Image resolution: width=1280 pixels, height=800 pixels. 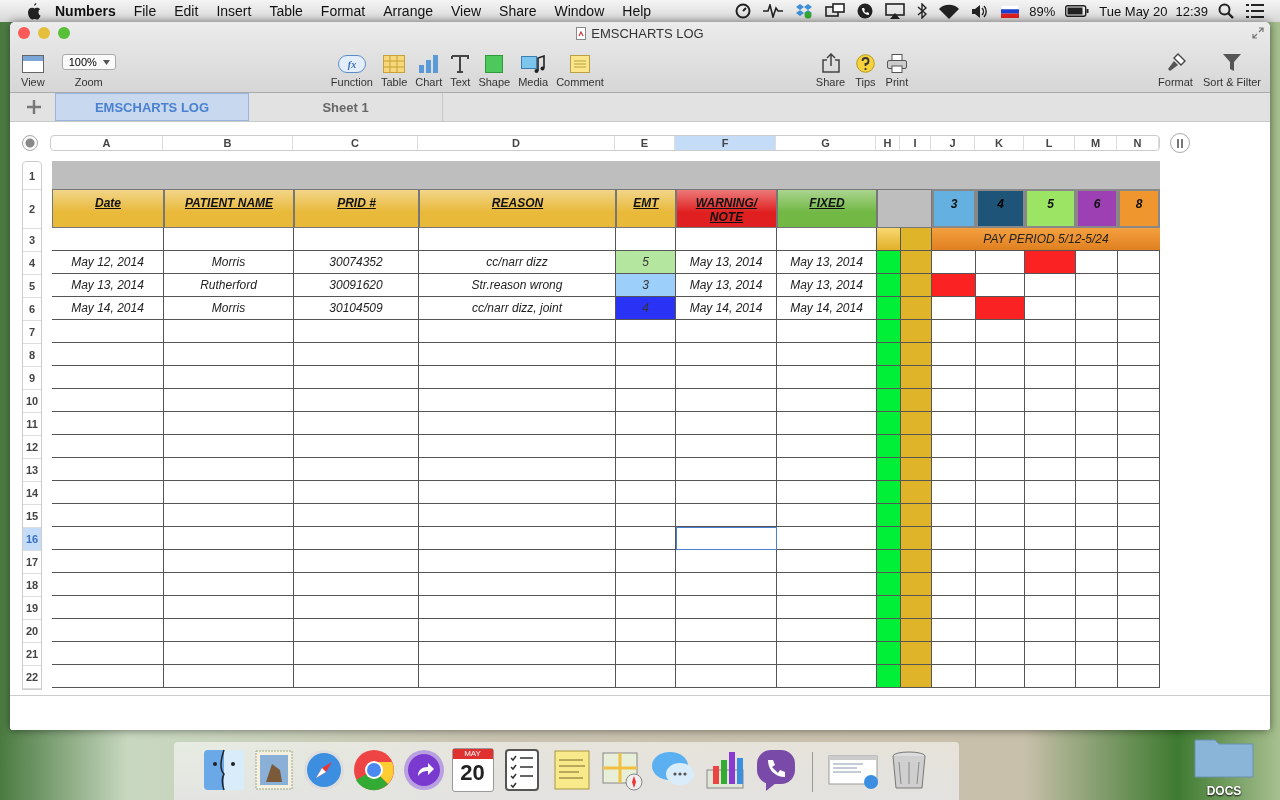 I want to click on menu-item: Format, so click(x=343, y=11).